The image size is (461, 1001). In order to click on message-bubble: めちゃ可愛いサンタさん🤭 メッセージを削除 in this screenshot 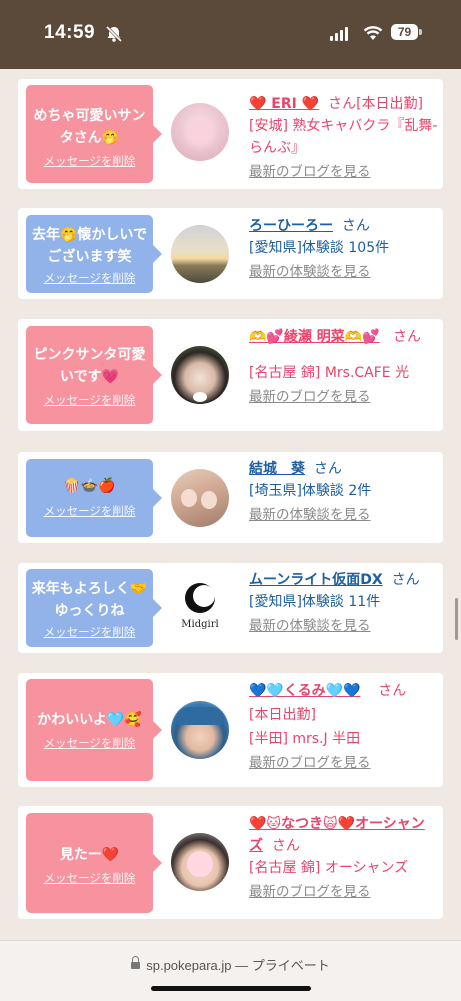, I will do `click(94, 134)`.